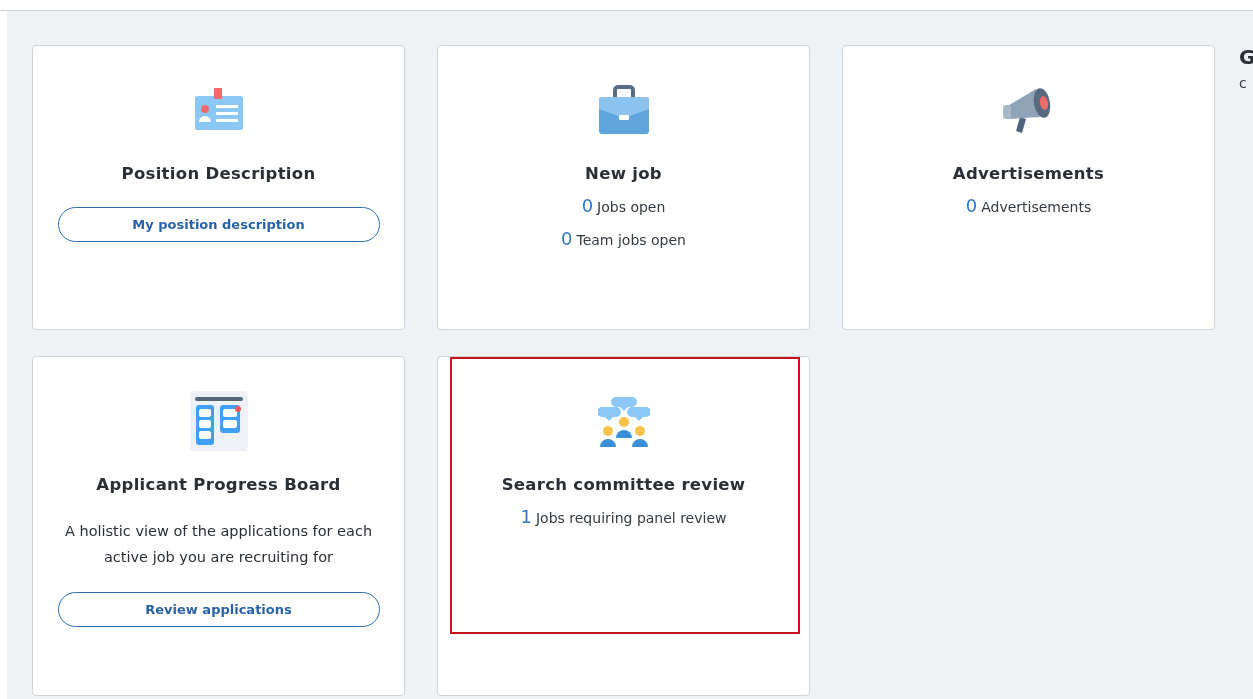  Describe the element at coordinates (1243, 83) in the screenshot. I see `panel-text: c` at that location.